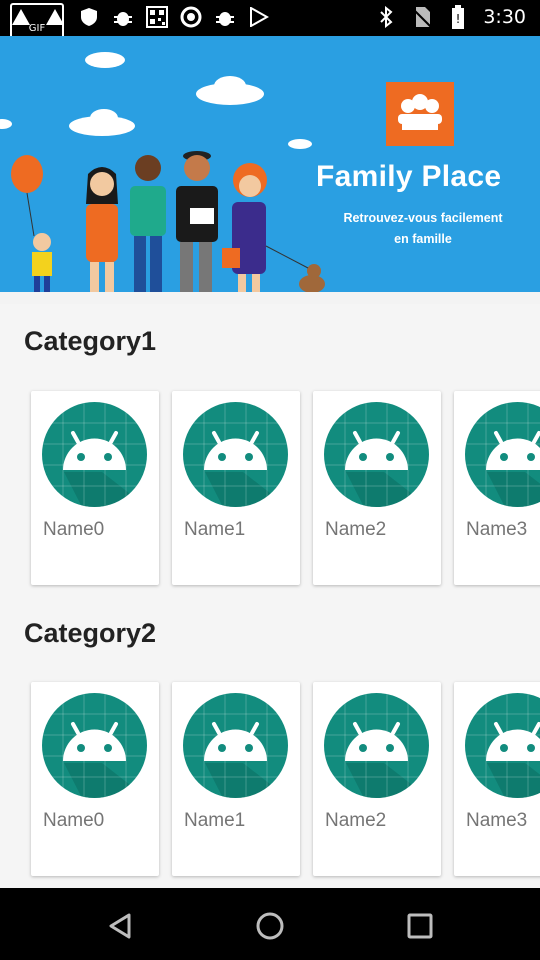 This screenshot has width=540, height=960. What do you see at coordinates (89, 17) in the screenshot?
I see `shield-icon` at bounding box center [89, 17].